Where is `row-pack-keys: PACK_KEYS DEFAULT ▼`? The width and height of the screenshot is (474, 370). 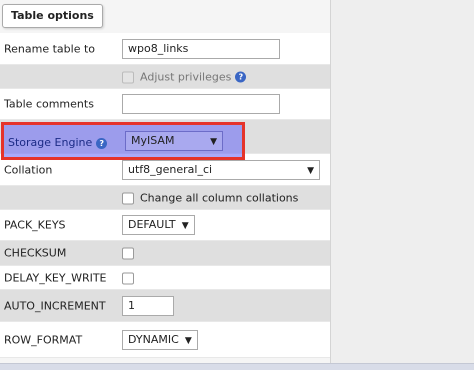
row-pack-keys: PACK_KEYS DEFAULT ▼ is located at coordinates (165, 225).